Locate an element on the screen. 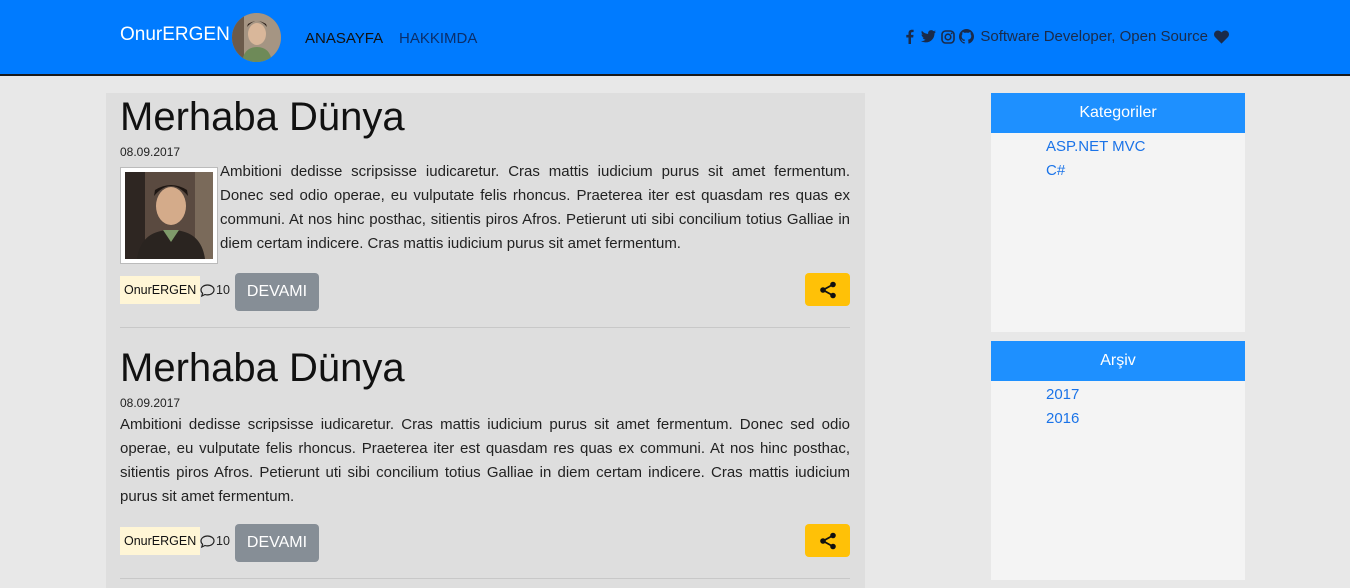 The image size is (1350, 588). social-links: Software Developer, Open Source is located at coordinates (1065, 36).